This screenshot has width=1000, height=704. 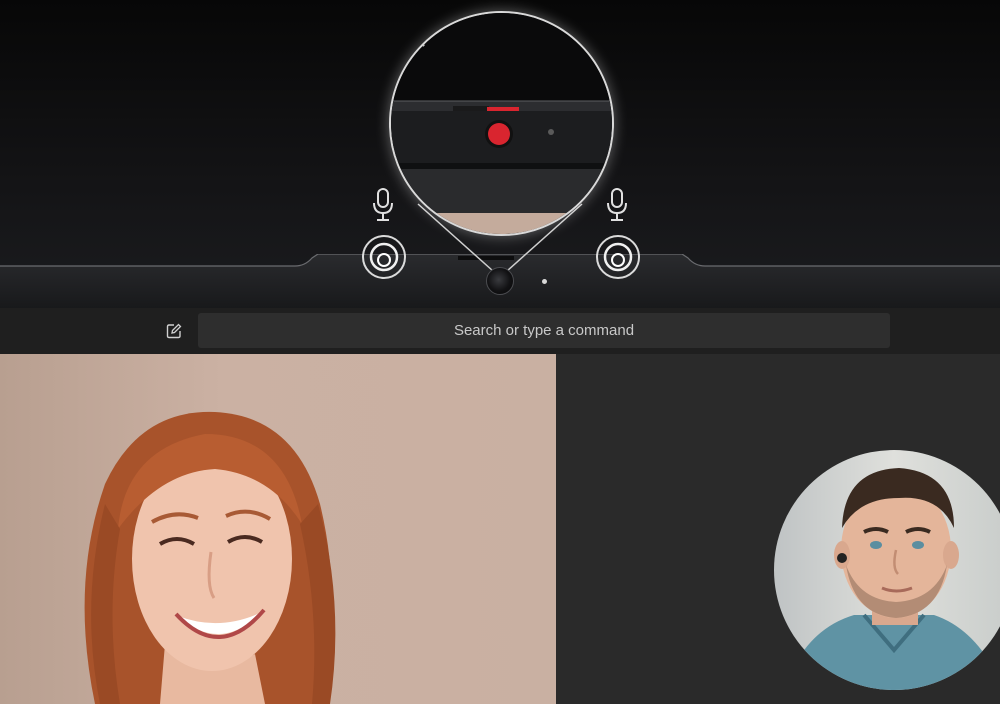 What do you see at coordinates (411, 31) in the screenshot?
I see `eye-slash-icon` at bounding box center [411, 31].